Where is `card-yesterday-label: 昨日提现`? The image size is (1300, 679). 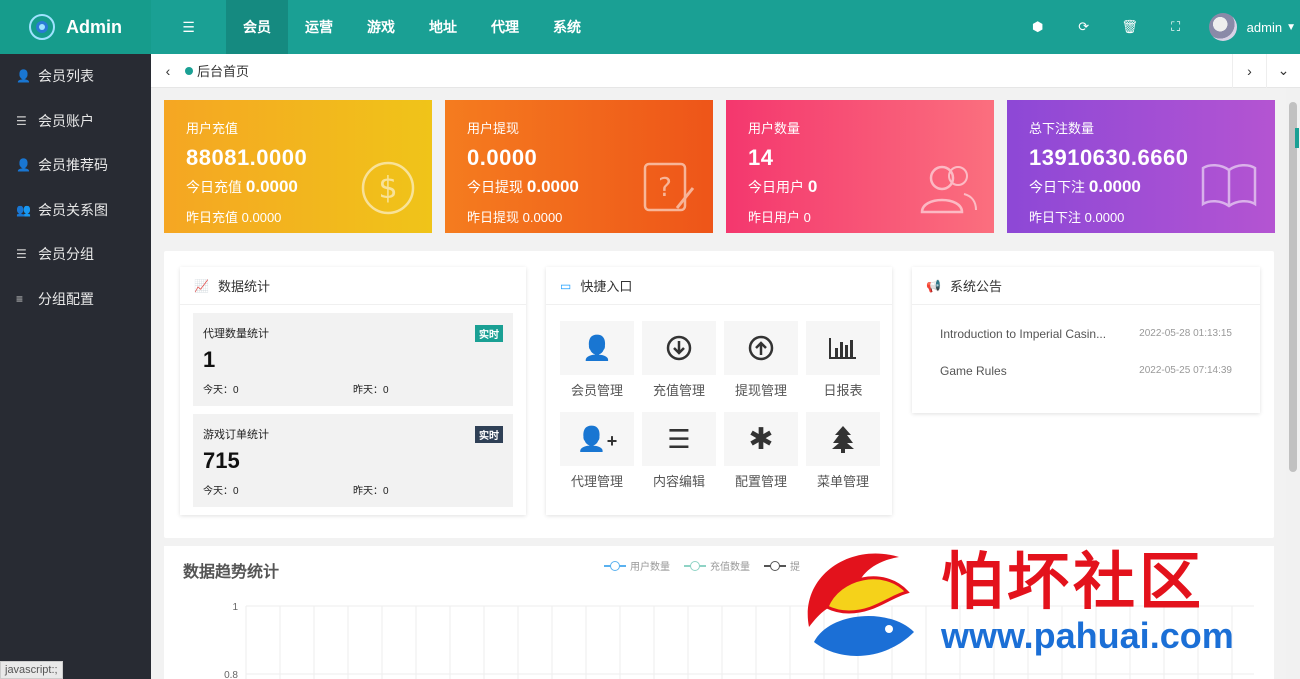 card-yesterday-label: 昨日提现 is located at coordinates (493, 217).